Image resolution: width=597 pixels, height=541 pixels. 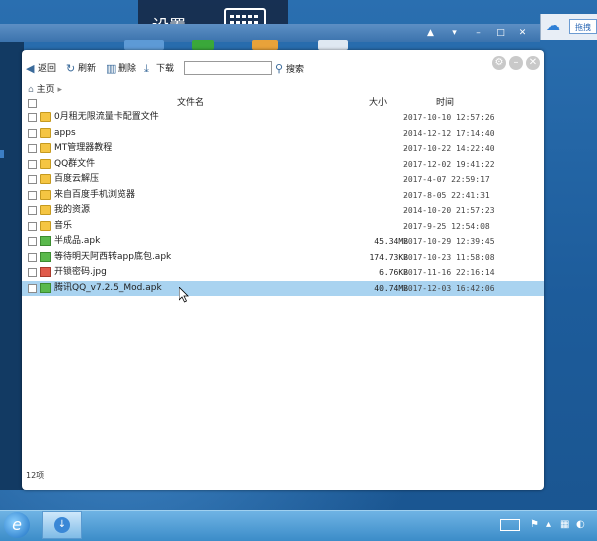 I want to click on file-row: QQ群文件 -2017-12-02 19:41:22, so click(x=283, y=164).